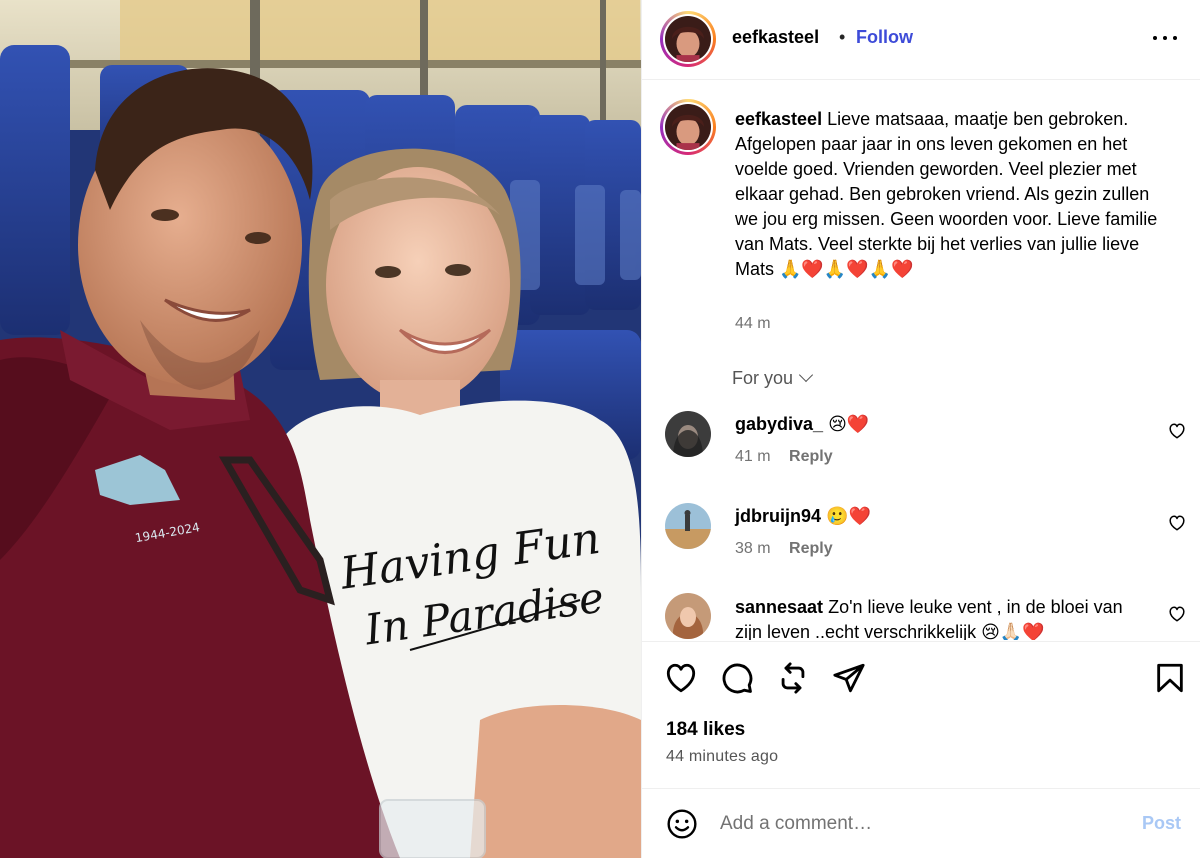 This screenshot has width=1200, height=858. What do you see at coordinates (753, 548) in the screenshot?
I see `comment-time: 38 m` at bounding box center [753, 548].